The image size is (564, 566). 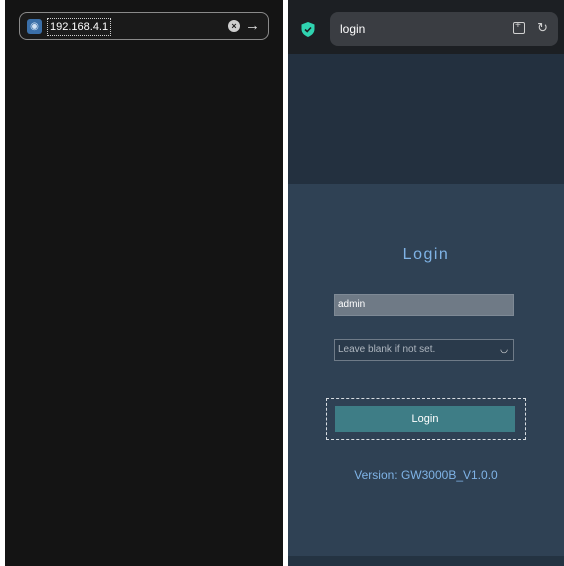 I want to click on address-bar: login ↻, so click(x=444, y=29).